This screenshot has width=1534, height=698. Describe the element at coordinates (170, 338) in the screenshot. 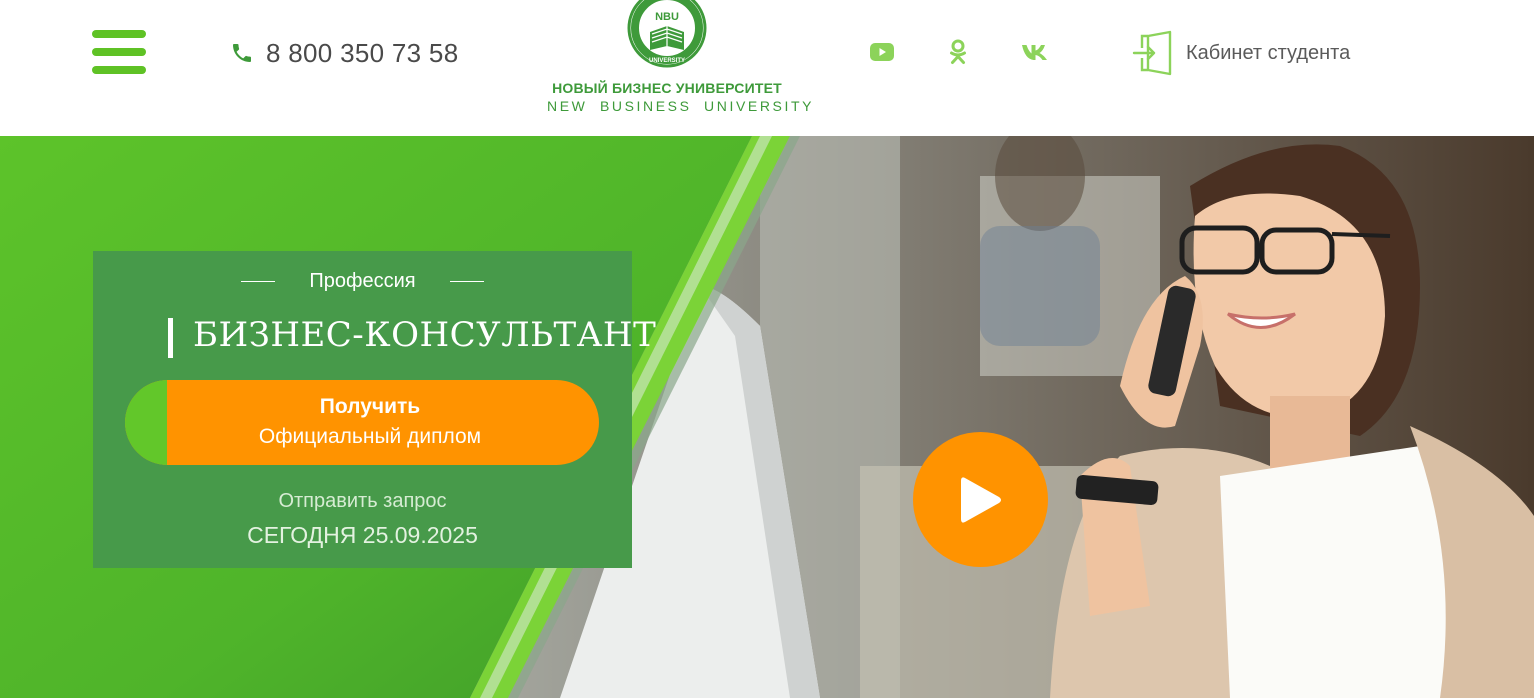

I see `title-accent-bar` at that location.